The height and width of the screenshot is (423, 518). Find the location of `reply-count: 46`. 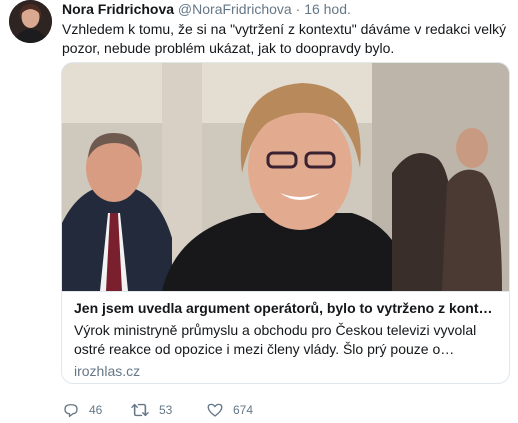

reply-count: 46 is located at coordinates (96, 410).